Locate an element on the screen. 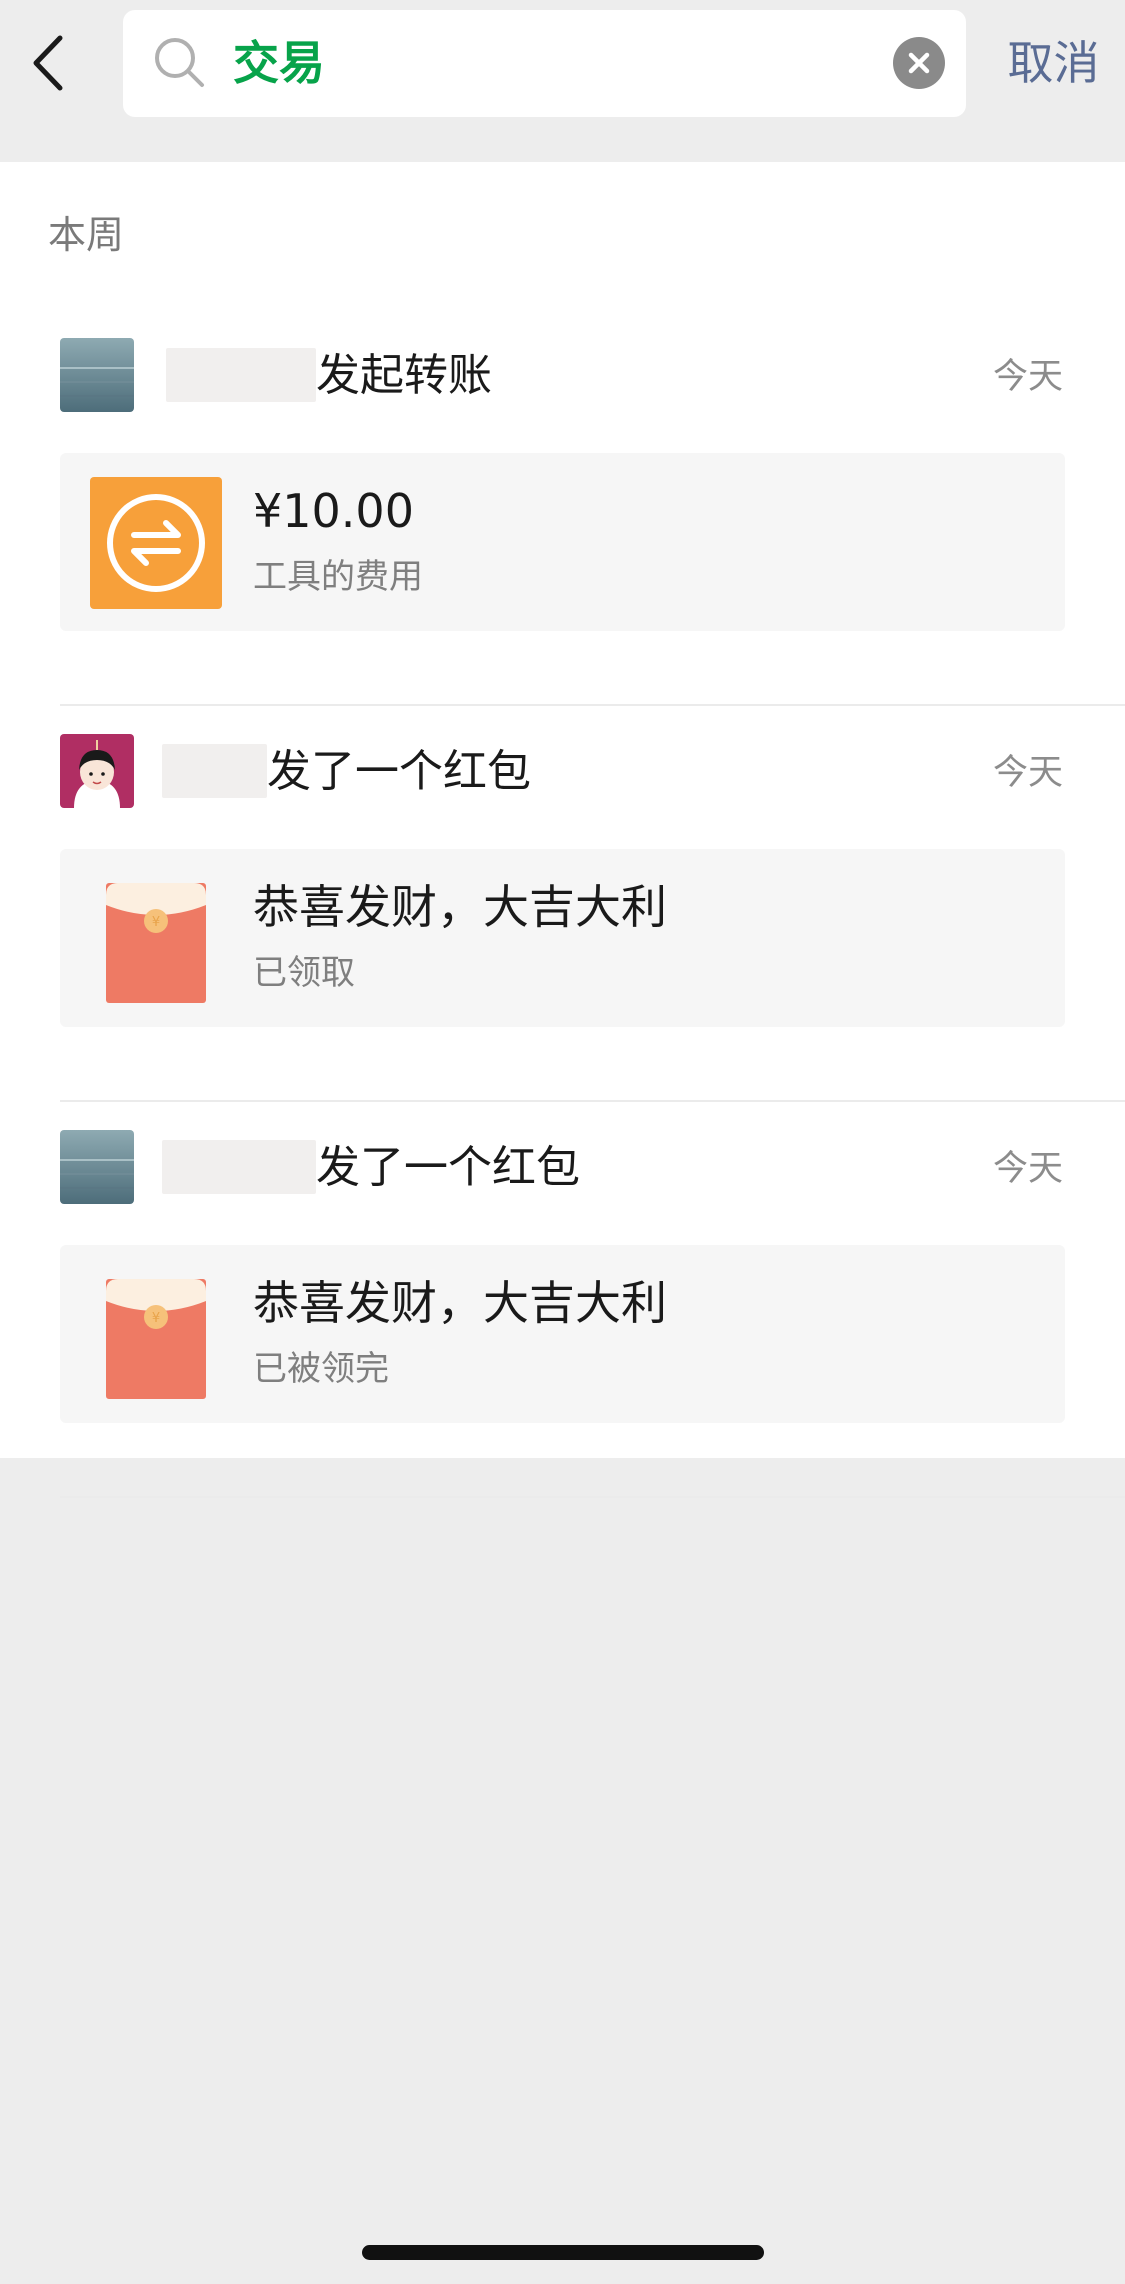 Image resolution: width=1125 pixels, height=2284 pixels. section-title: 本周 is located at coordinates (86, 235).